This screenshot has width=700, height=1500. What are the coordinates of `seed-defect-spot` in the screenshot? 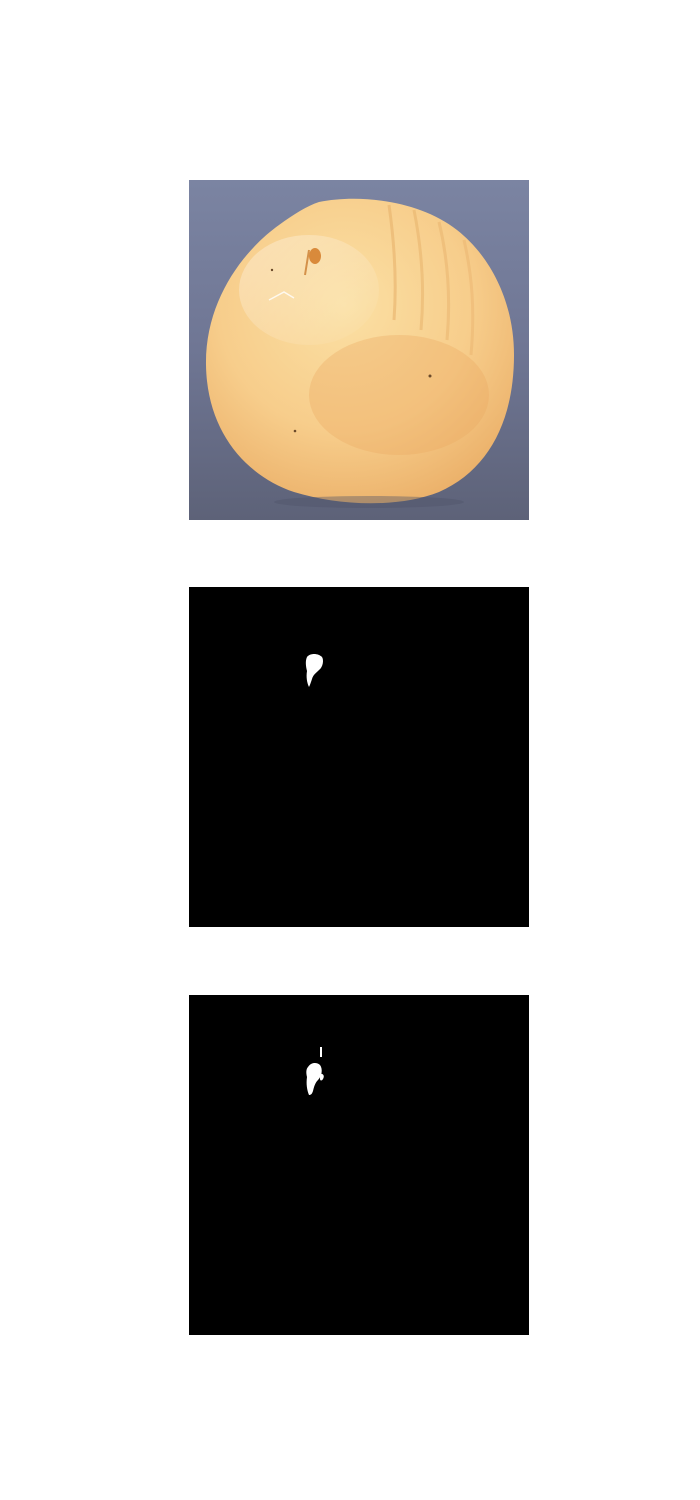 It's located at (315, 256).